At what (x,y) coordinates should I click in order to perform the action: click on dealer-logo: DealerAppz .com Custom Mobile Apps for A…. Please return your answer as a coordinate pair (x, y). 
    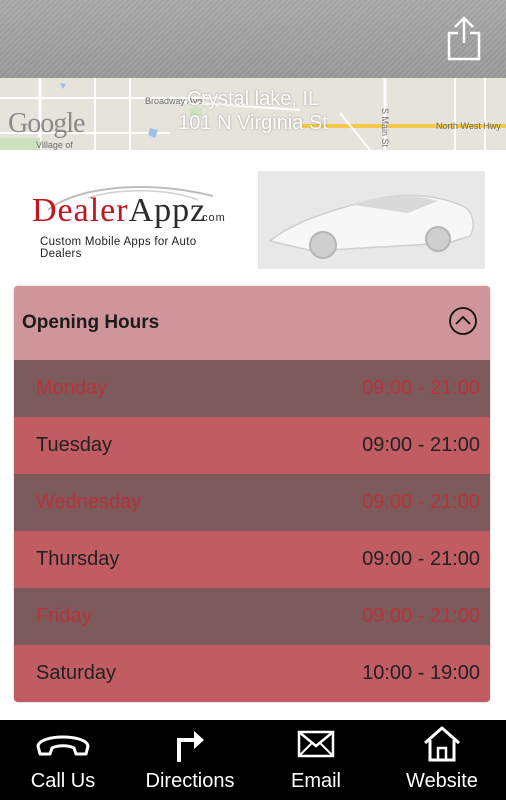
    Looking at the image, I should click on (132, 219).